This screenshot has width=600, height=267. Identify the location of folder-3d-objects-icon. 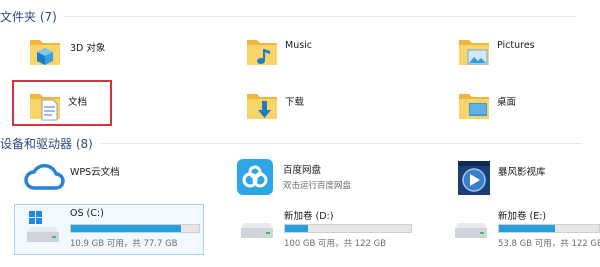
(45, 52).